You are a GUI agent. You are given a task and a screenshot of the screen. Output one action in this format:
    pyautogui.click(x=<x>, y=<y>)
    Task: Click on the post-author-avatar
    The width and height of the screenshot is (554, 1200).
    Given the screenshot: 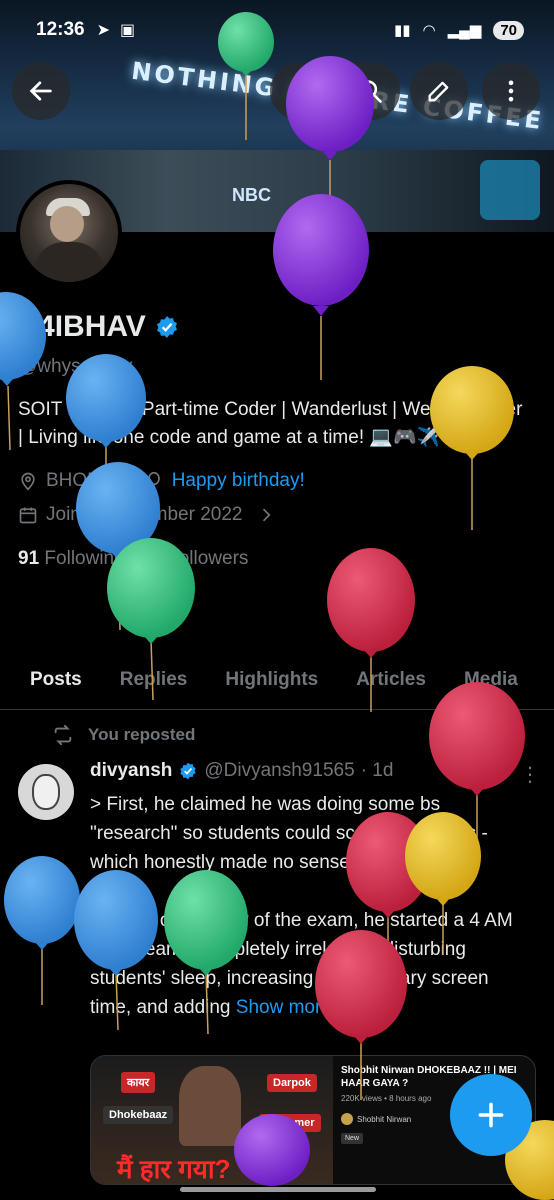 What is the action you would take?
    pyautogui.click(x=46, y=792)
    